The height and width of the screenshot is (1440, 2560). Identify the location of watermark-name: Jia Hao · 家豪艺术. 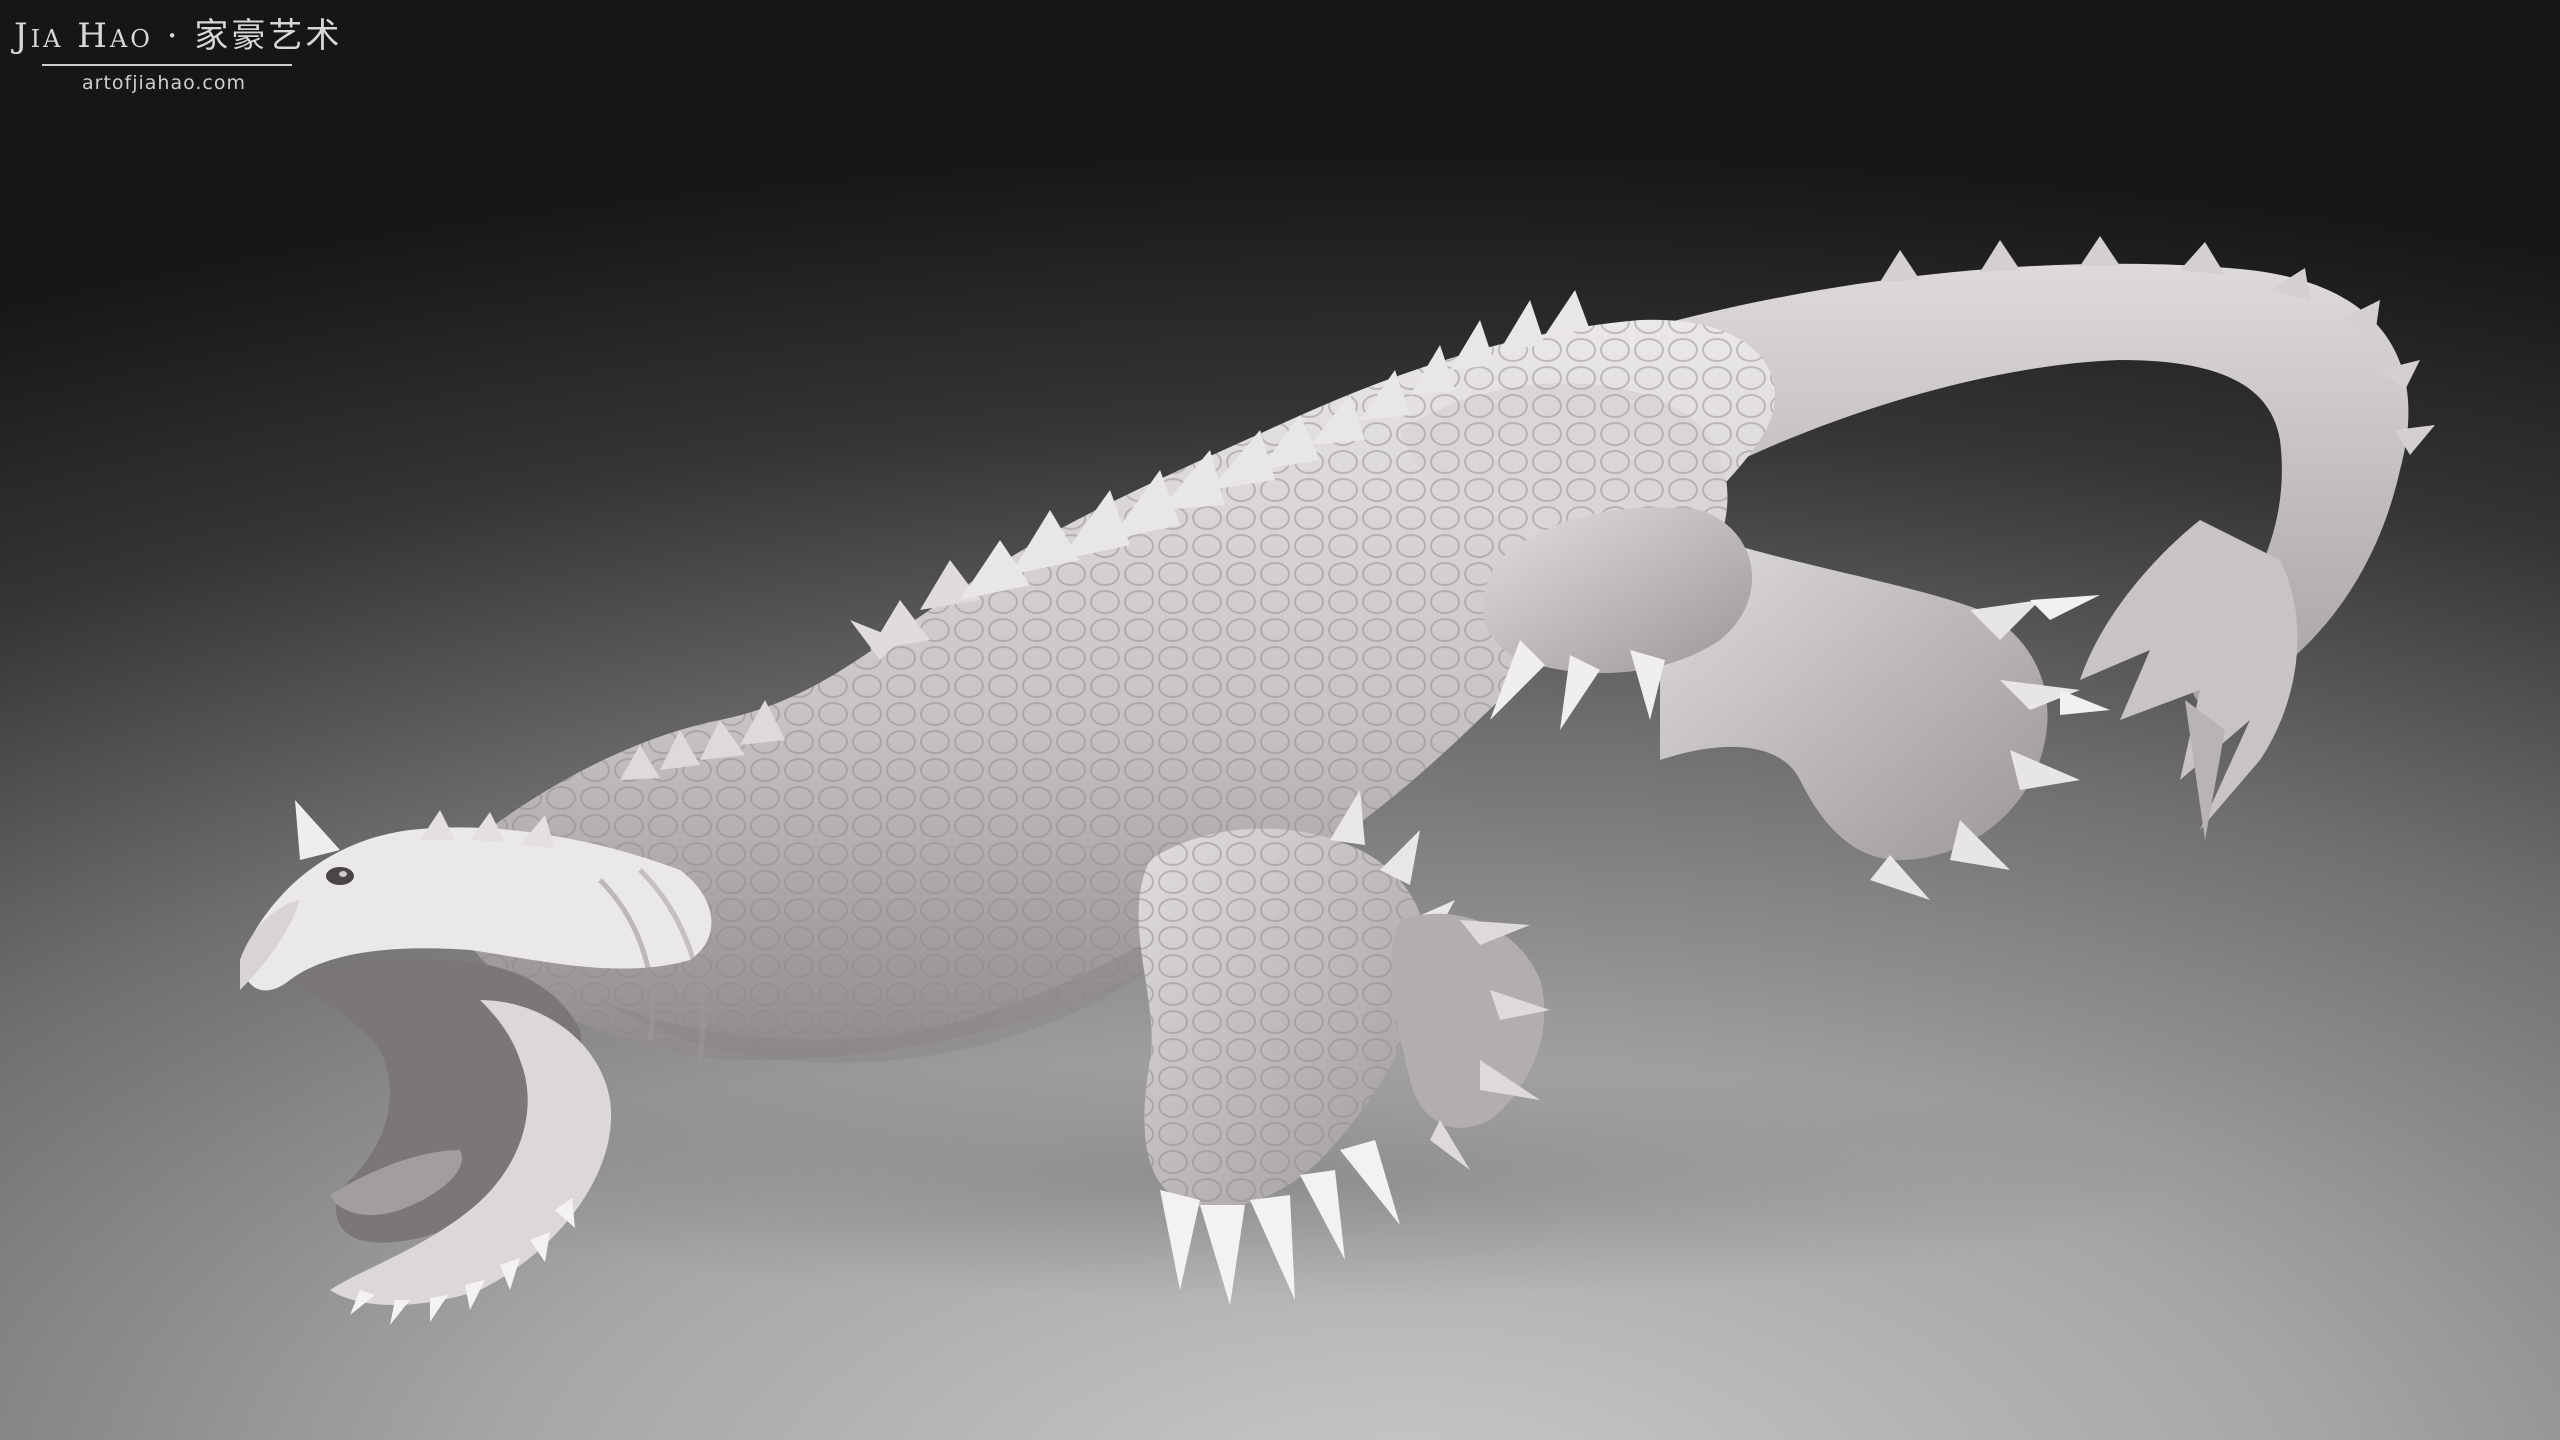
(178, 36).